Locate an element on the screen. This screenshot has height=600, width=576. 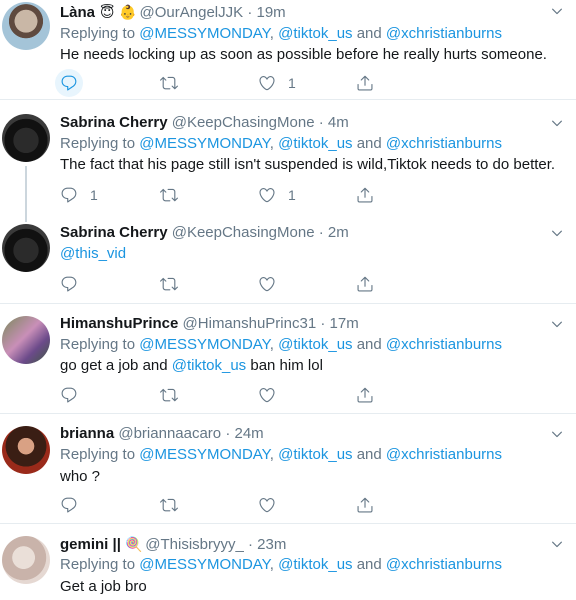
timestamp: 2m is located at coordinates (338, 232).